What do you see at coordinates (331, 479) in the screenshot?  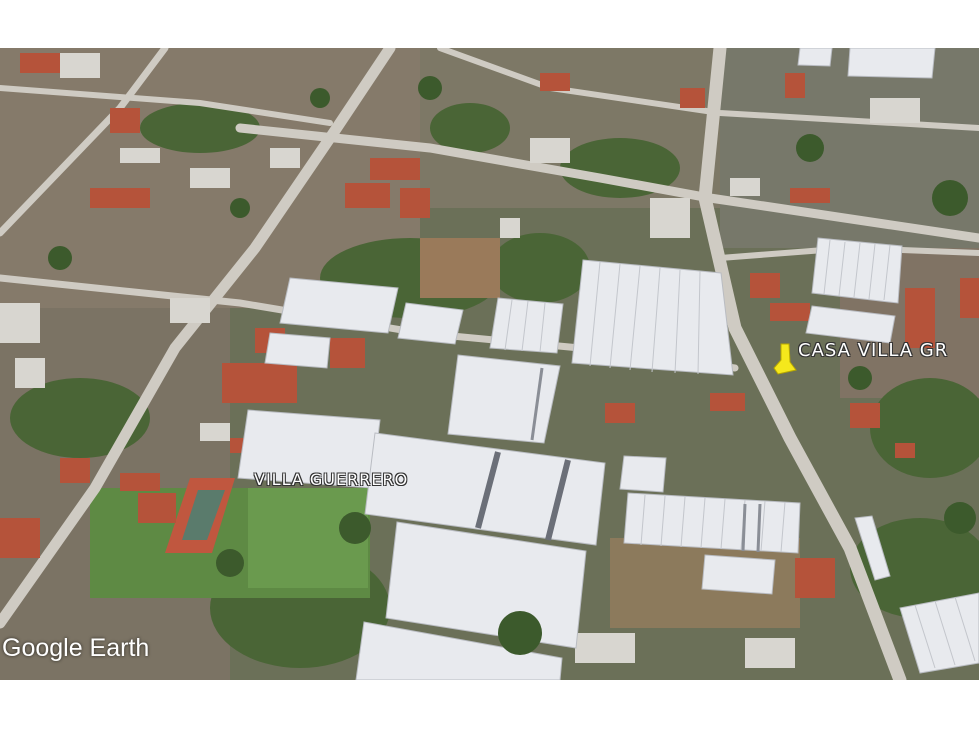 I see `place-label-villa-guerrero: VILLA GUERRERO` at bounding box center [331, 479].